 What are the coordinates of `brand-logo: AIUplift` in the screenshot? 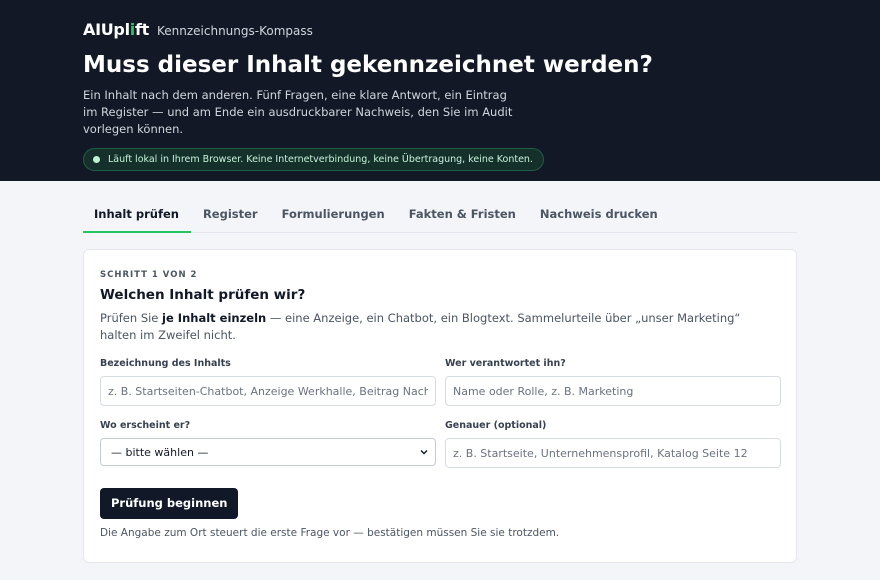 It's located at (116, 29).